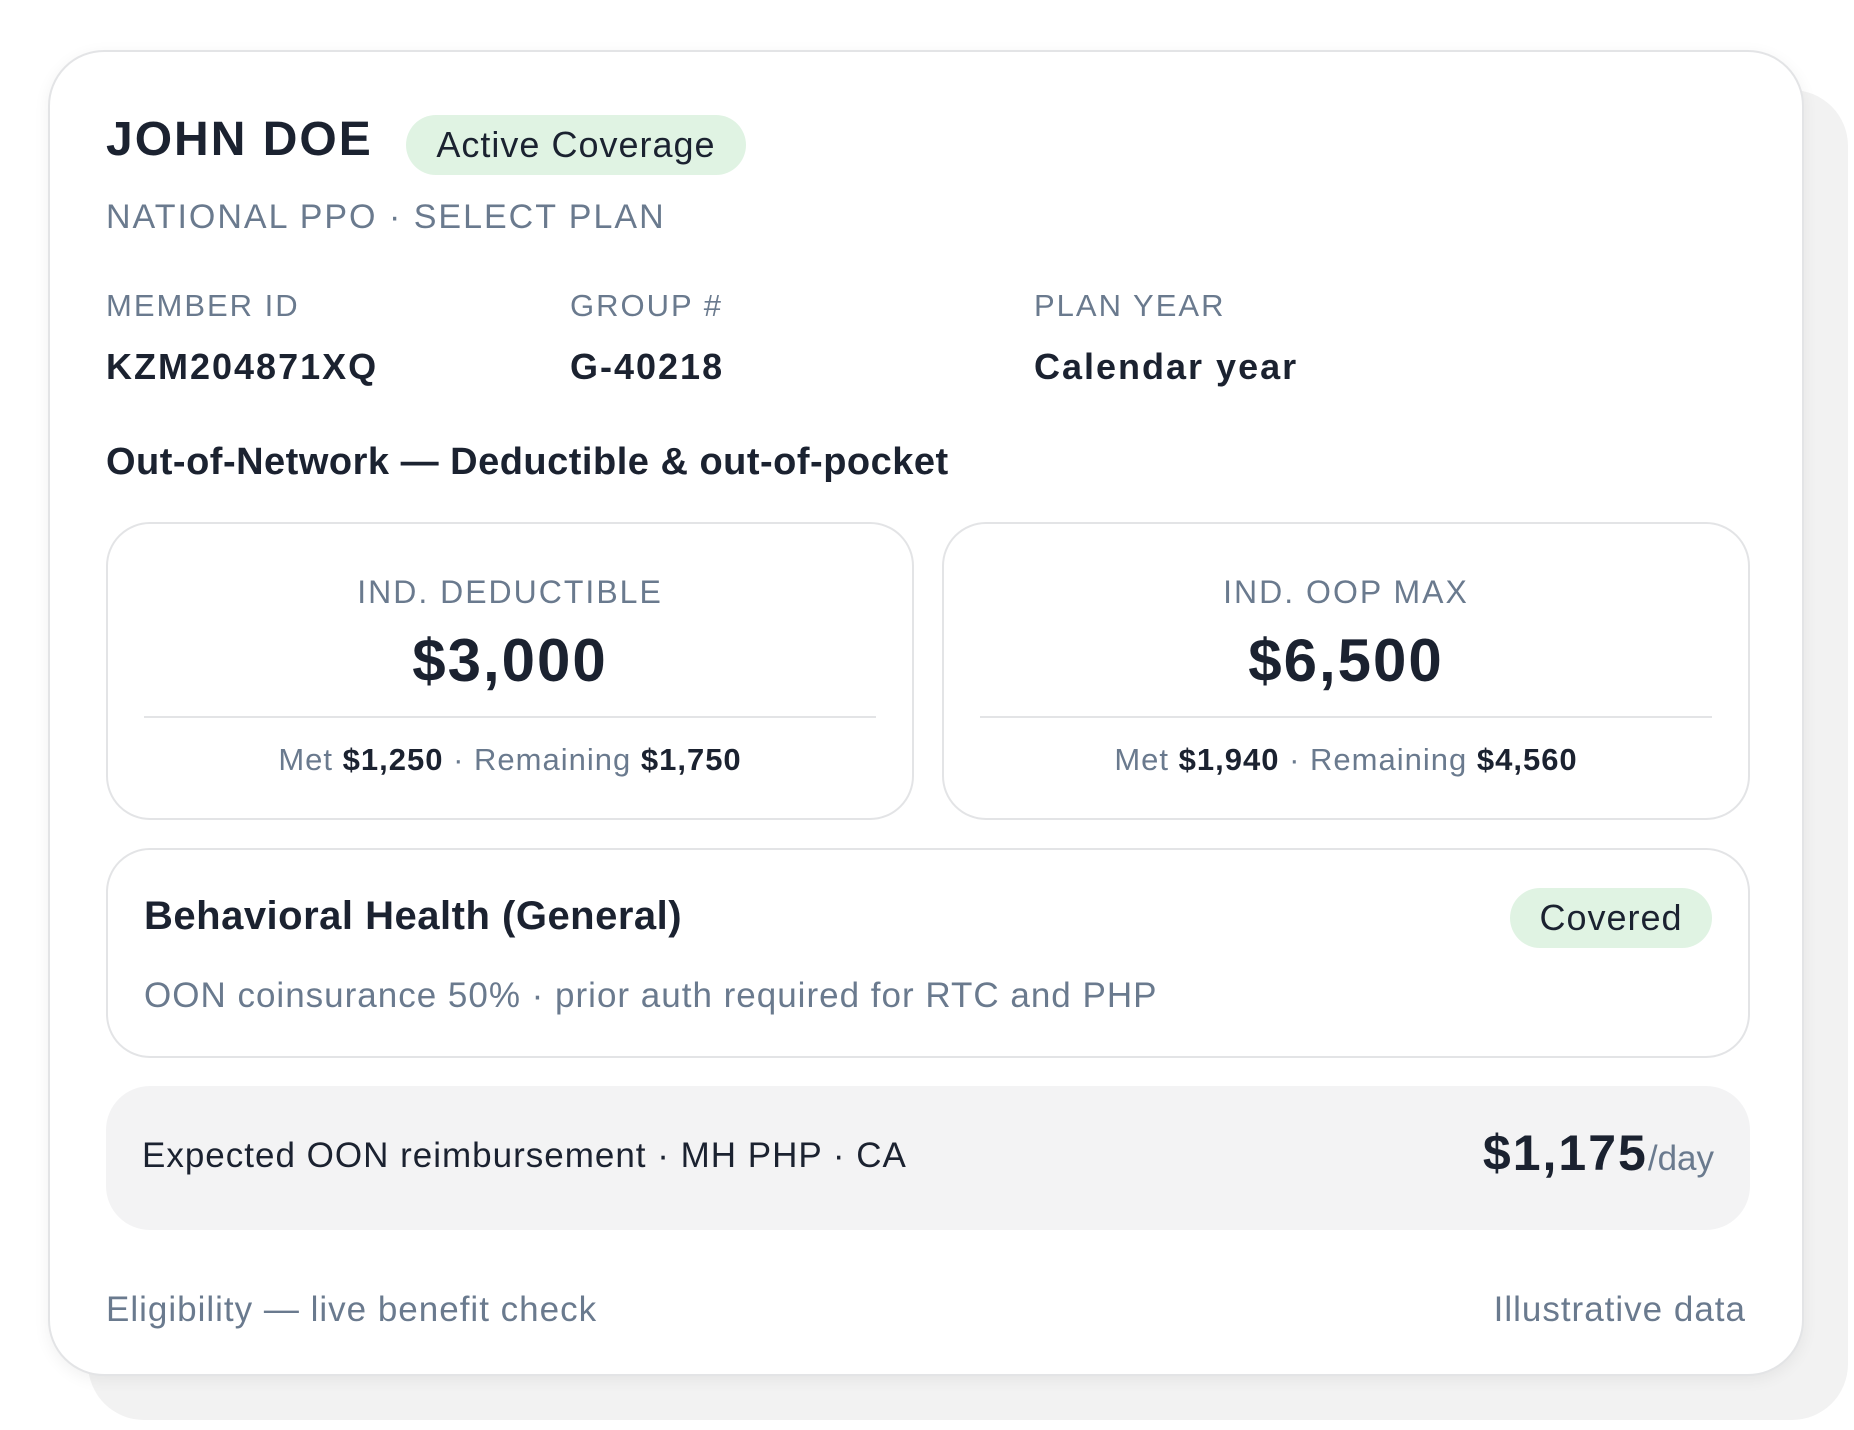 The height and width of the screenshot is (1430, 1854). What do you see at coordinates (1619, 1309) in the screenshot?
I see `footer-disclaimer: Illustrative data` at bounding box center [1619, 1309].